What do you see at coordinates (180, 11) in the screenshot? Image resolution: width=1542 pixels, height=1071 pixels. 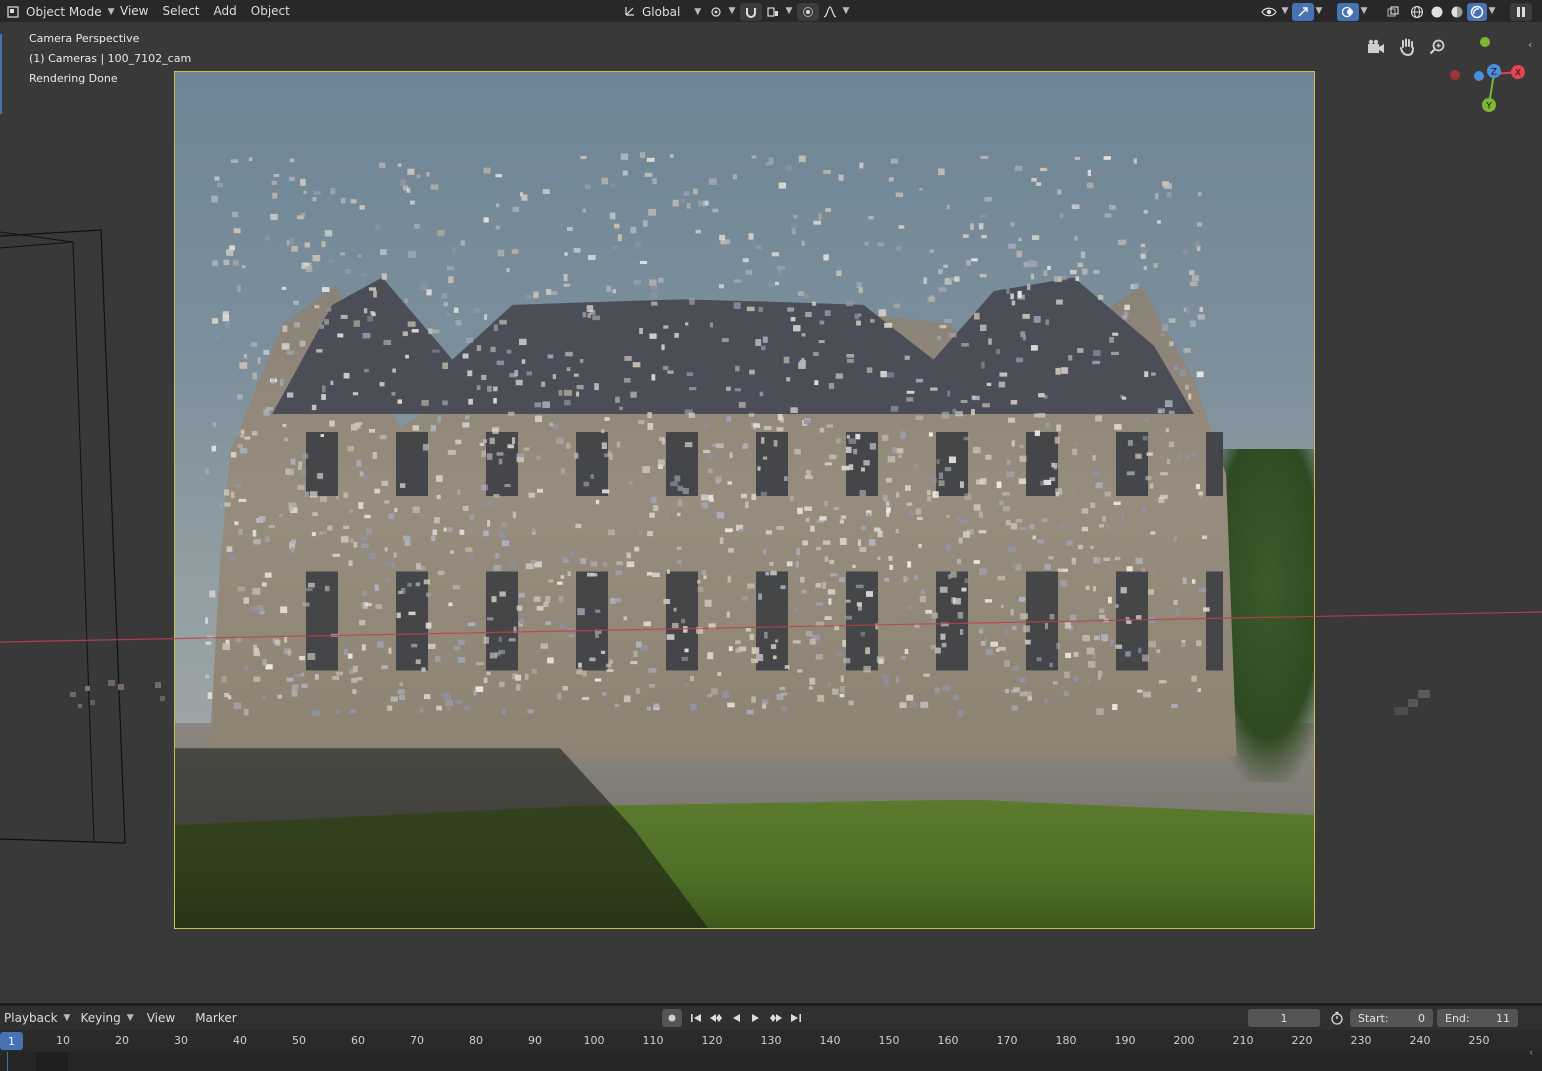 I see `menu-select: Select` at bounding box center [180, 11].